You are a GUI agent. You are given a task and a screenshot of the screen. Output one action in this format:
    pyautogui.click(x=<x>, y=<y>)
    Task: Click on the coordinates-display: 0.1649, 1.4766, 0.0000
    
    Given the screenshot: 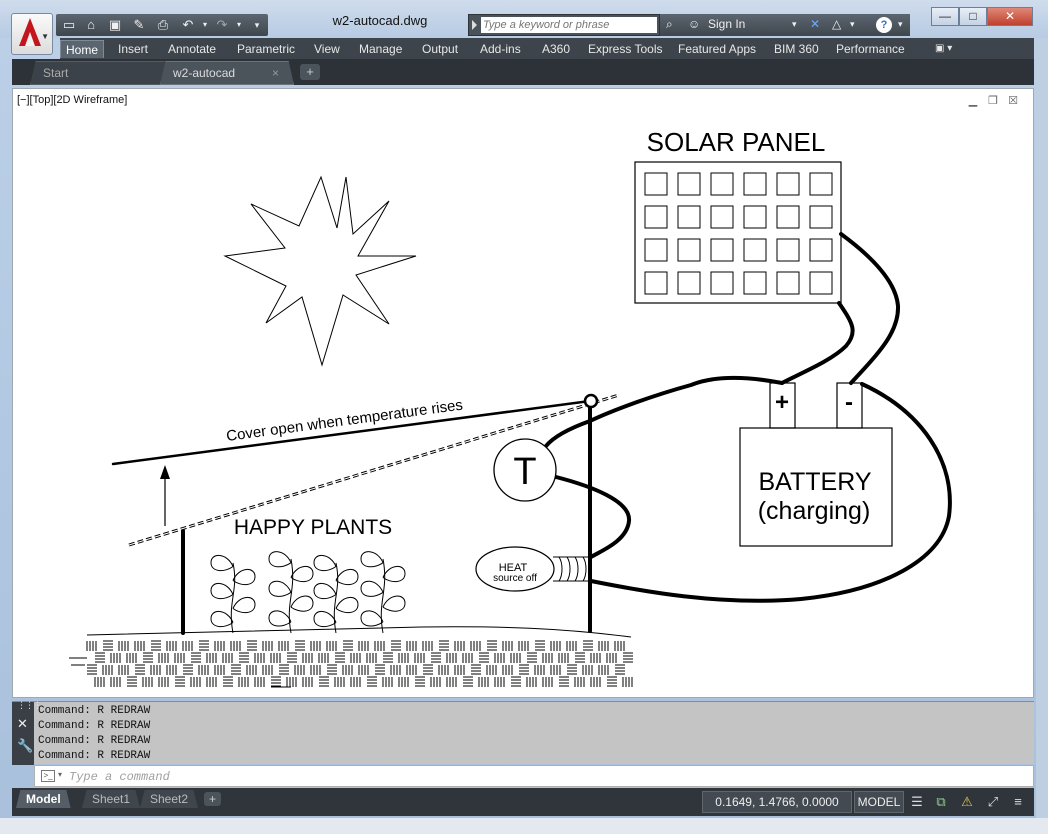 What is the action you would take?
    pyautogui.click(x=777, y=802)
    